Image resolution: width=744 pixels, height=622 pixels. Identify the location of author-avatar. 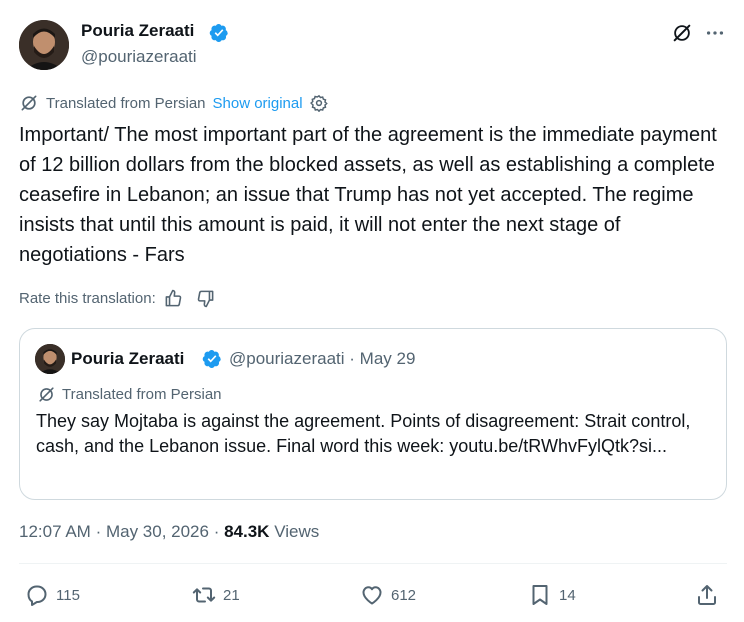
(44, 45).